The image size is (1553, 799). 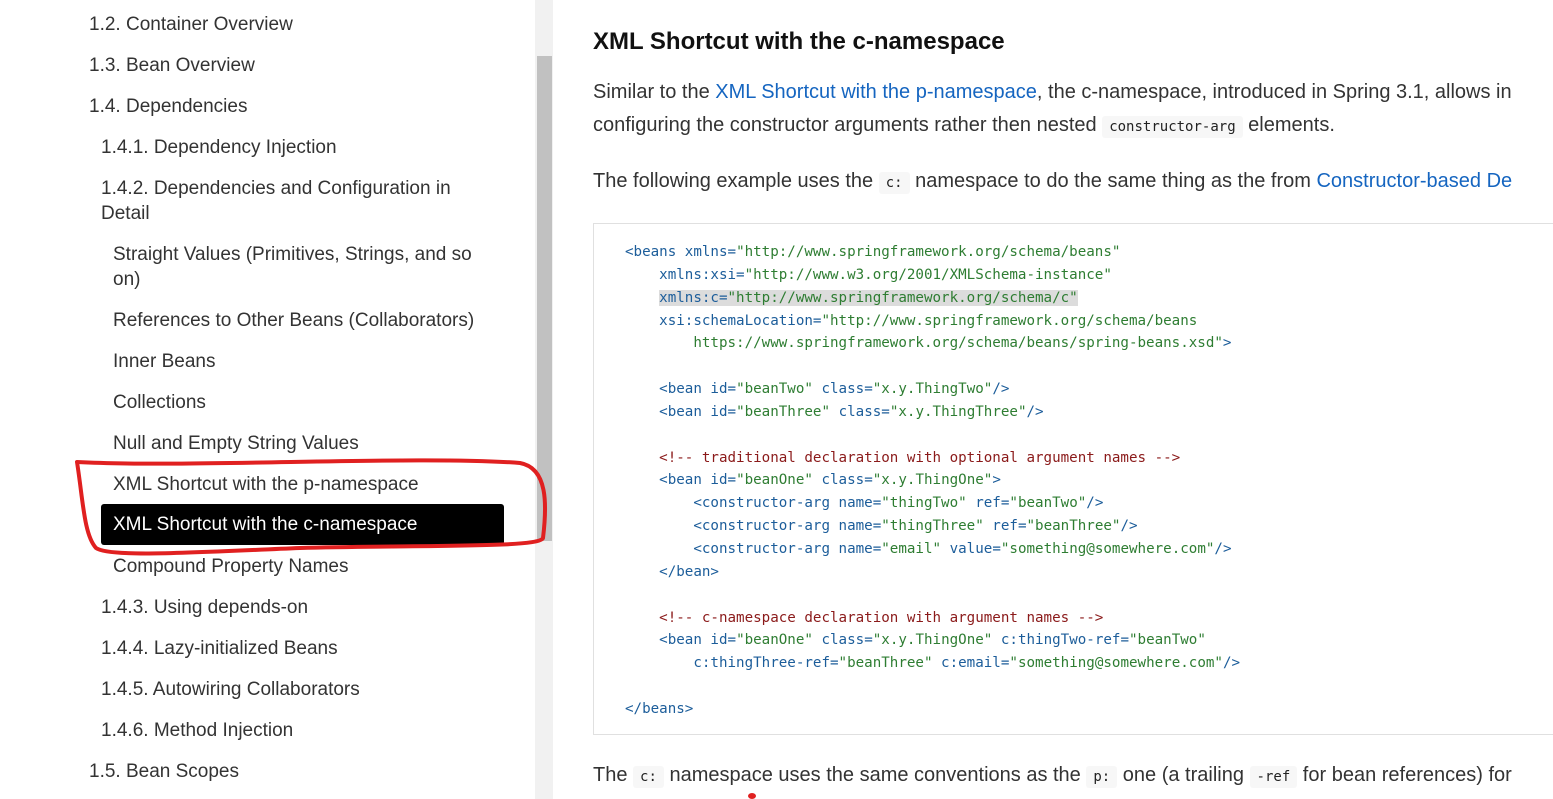 I want to click on toc-item-depends-on: 1.4.3. Using depends-on, so click(x=204, y=607).